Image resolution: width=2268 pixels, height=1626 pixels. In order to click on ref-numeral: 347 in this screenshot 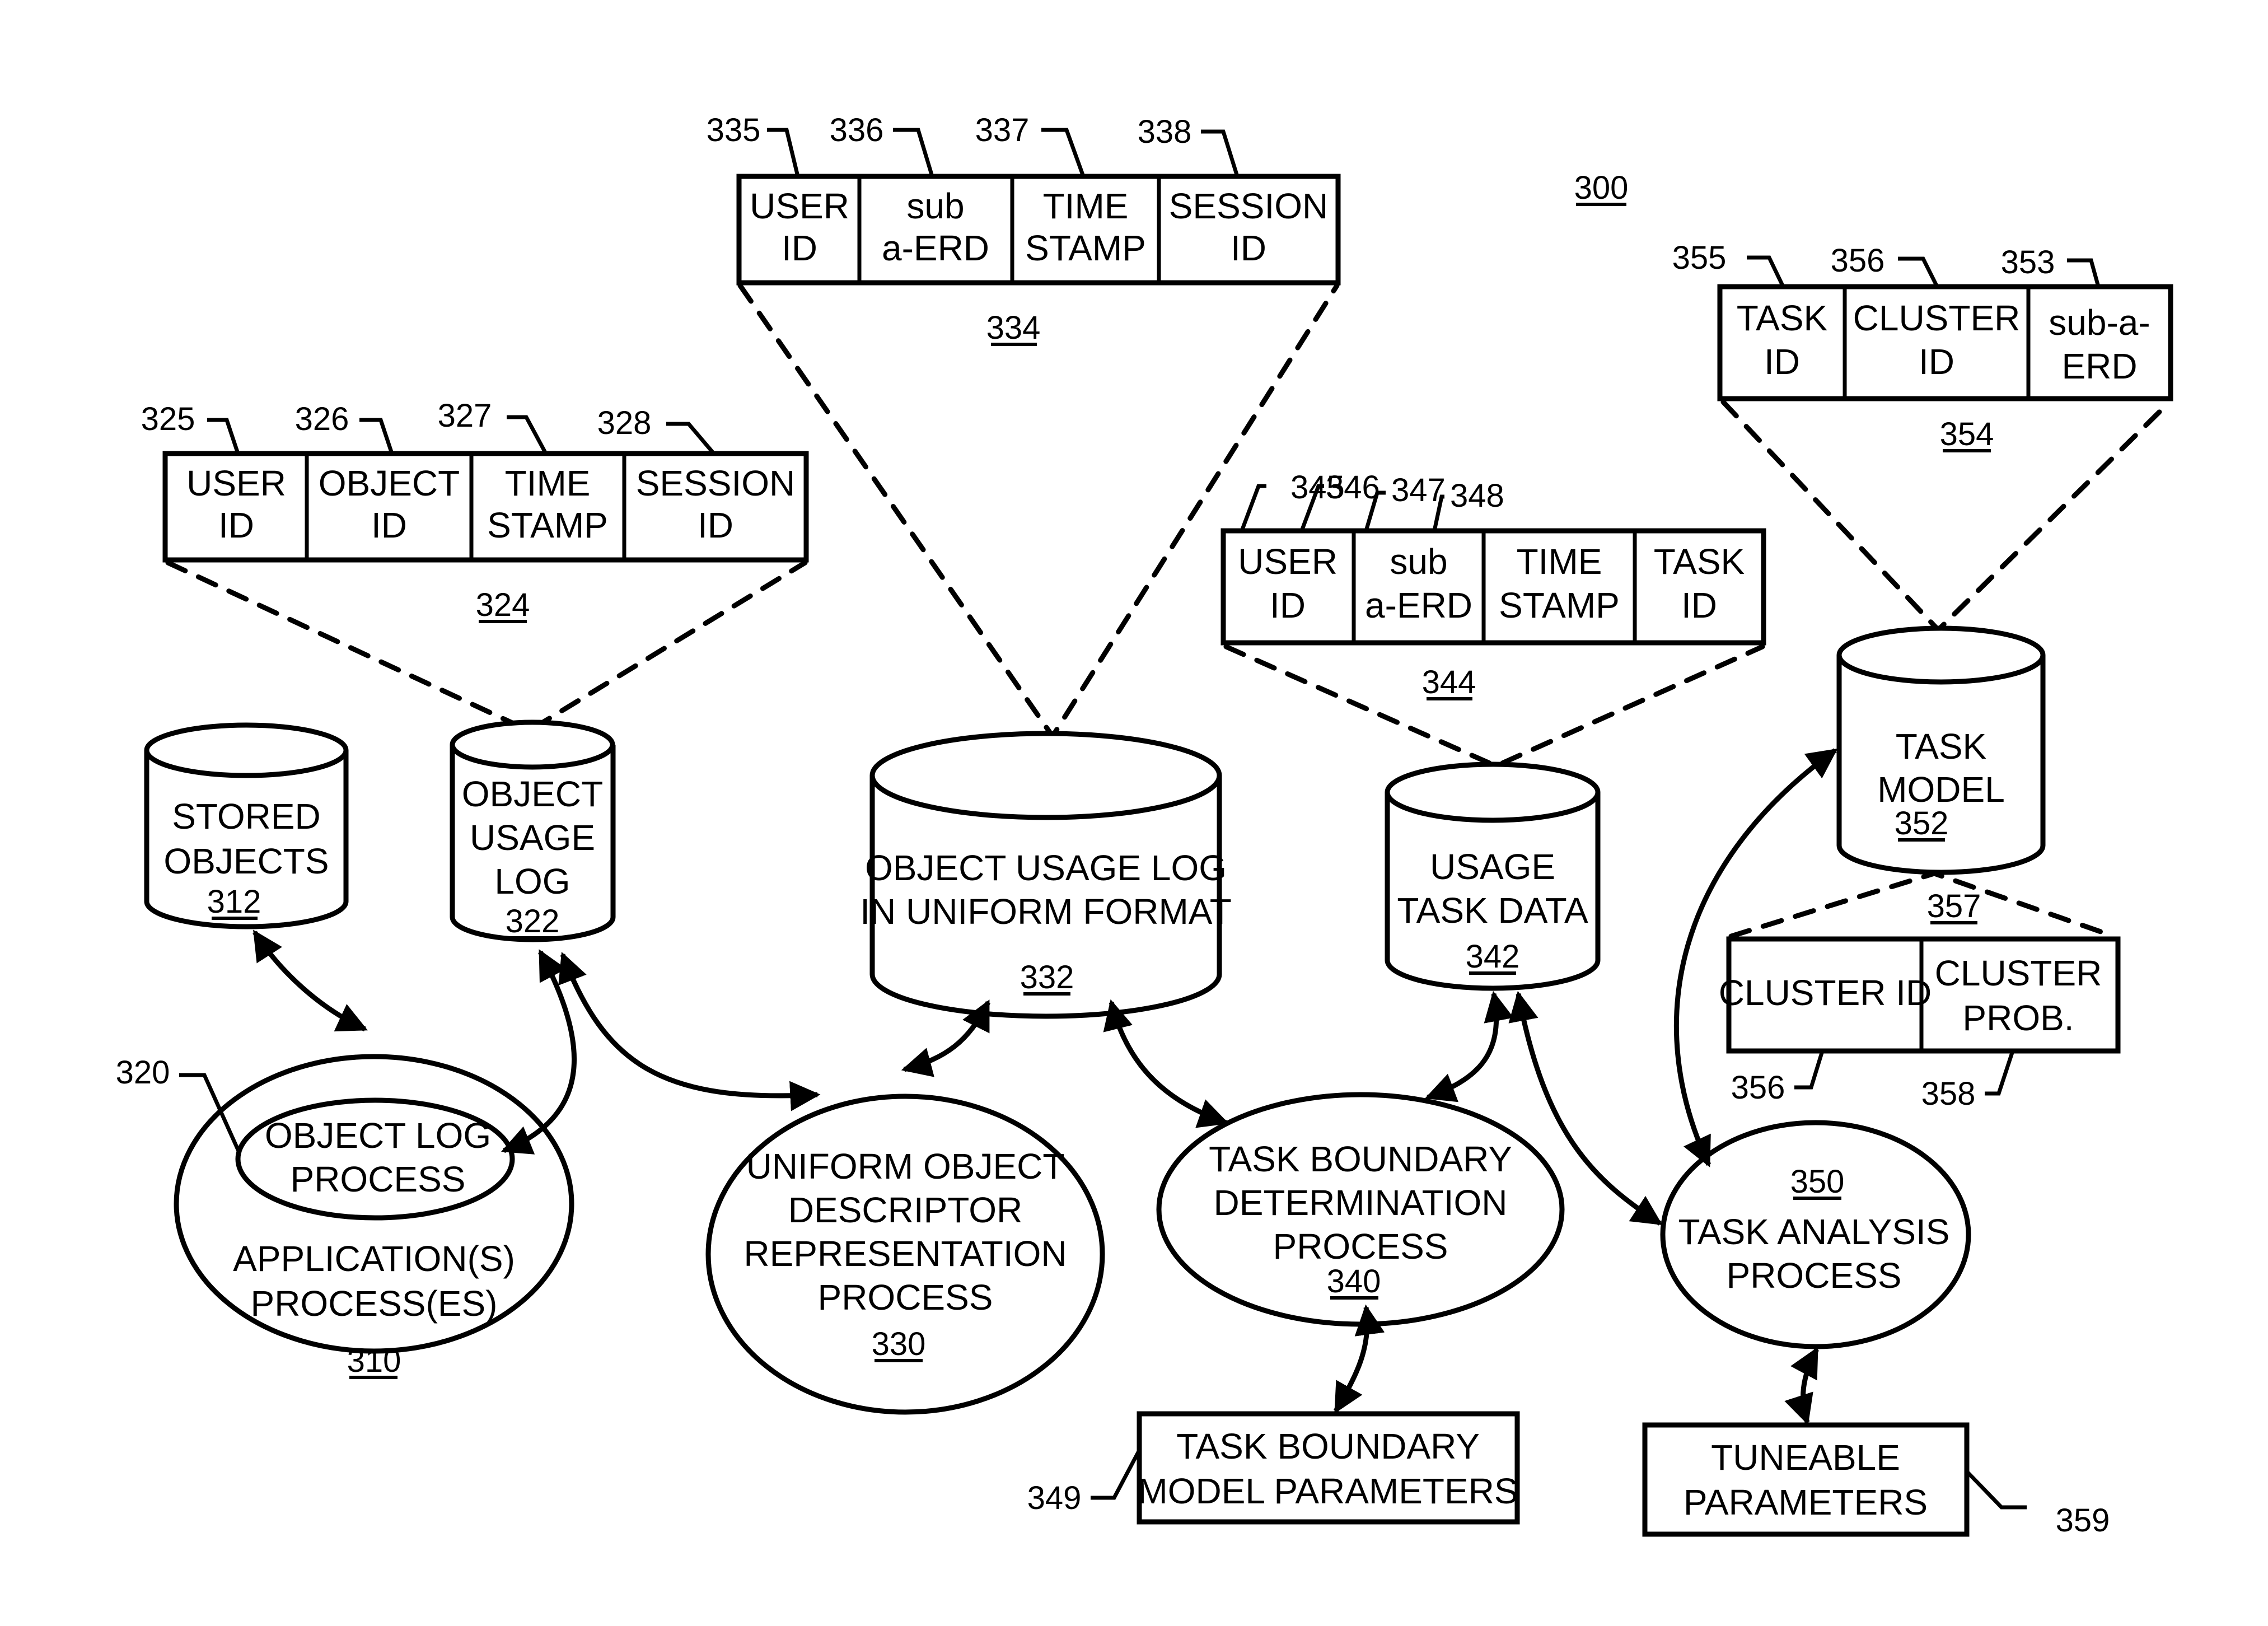, I will do `click(1418, 490)`.